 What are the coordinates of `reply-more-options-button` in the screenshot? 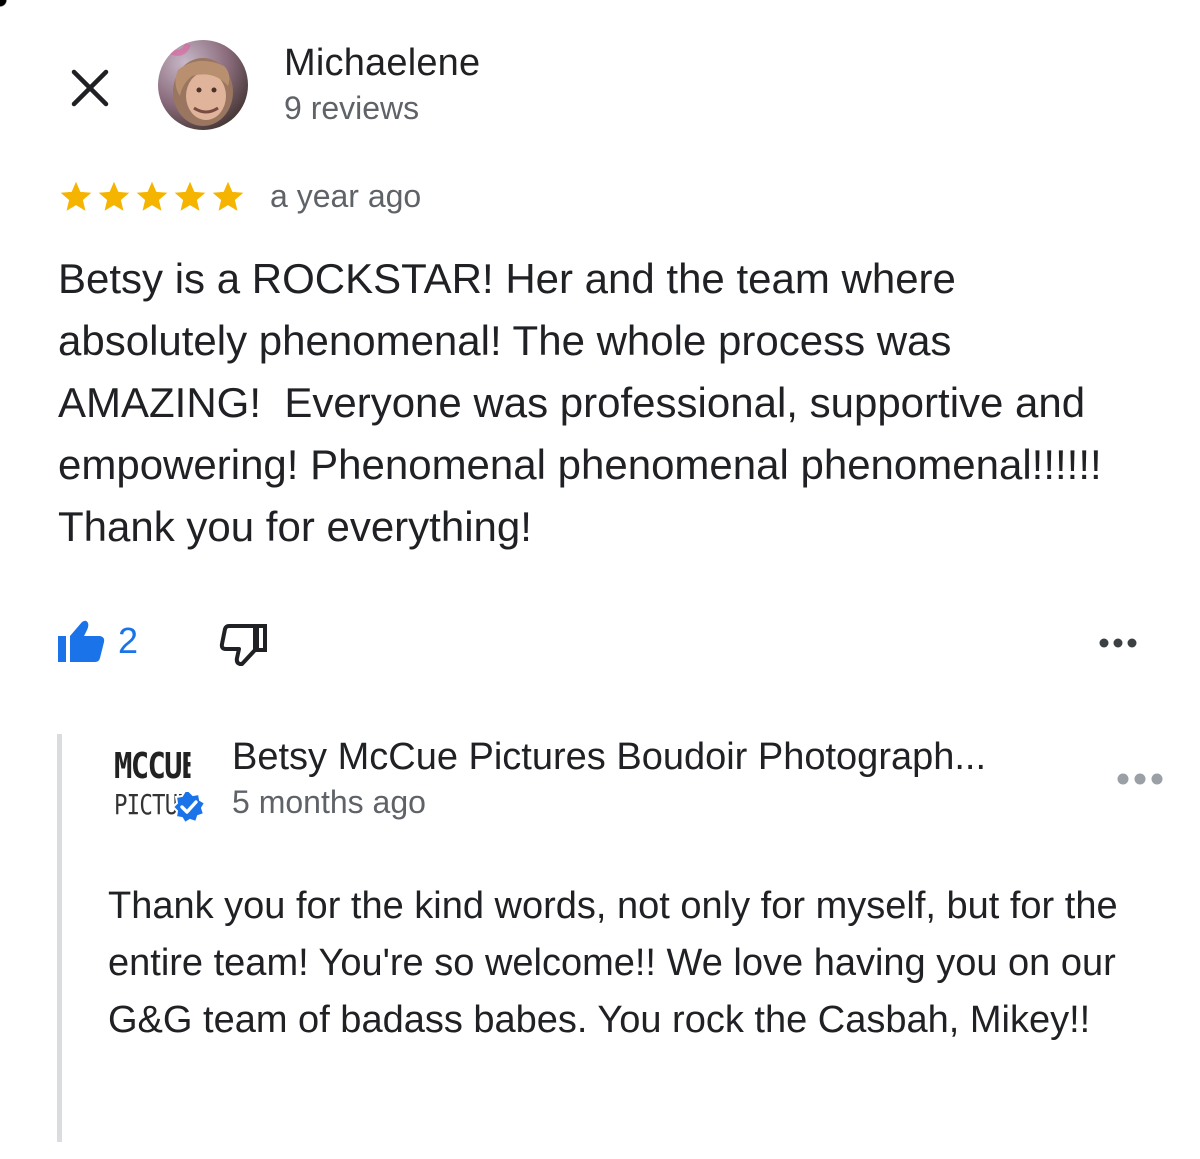 It's located at (1140, 779).